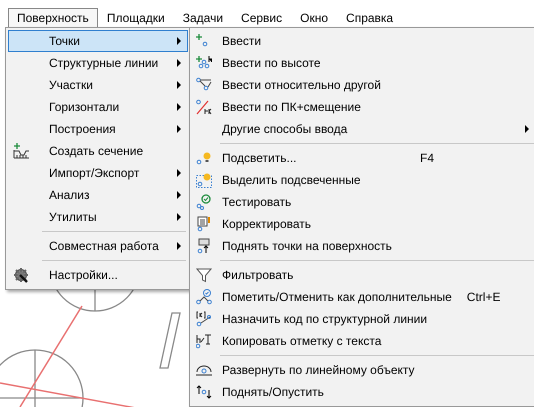  I want to click on mark-point-icon, so click(204, 297).